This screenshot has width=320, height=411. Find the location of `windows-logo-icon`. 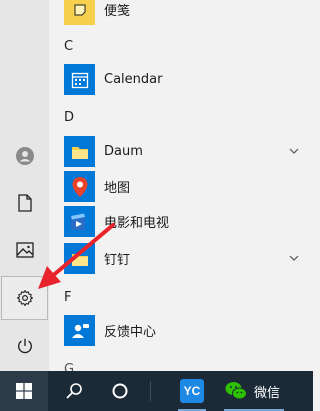

windows-logo-icon is located at coordinates (24, 391).